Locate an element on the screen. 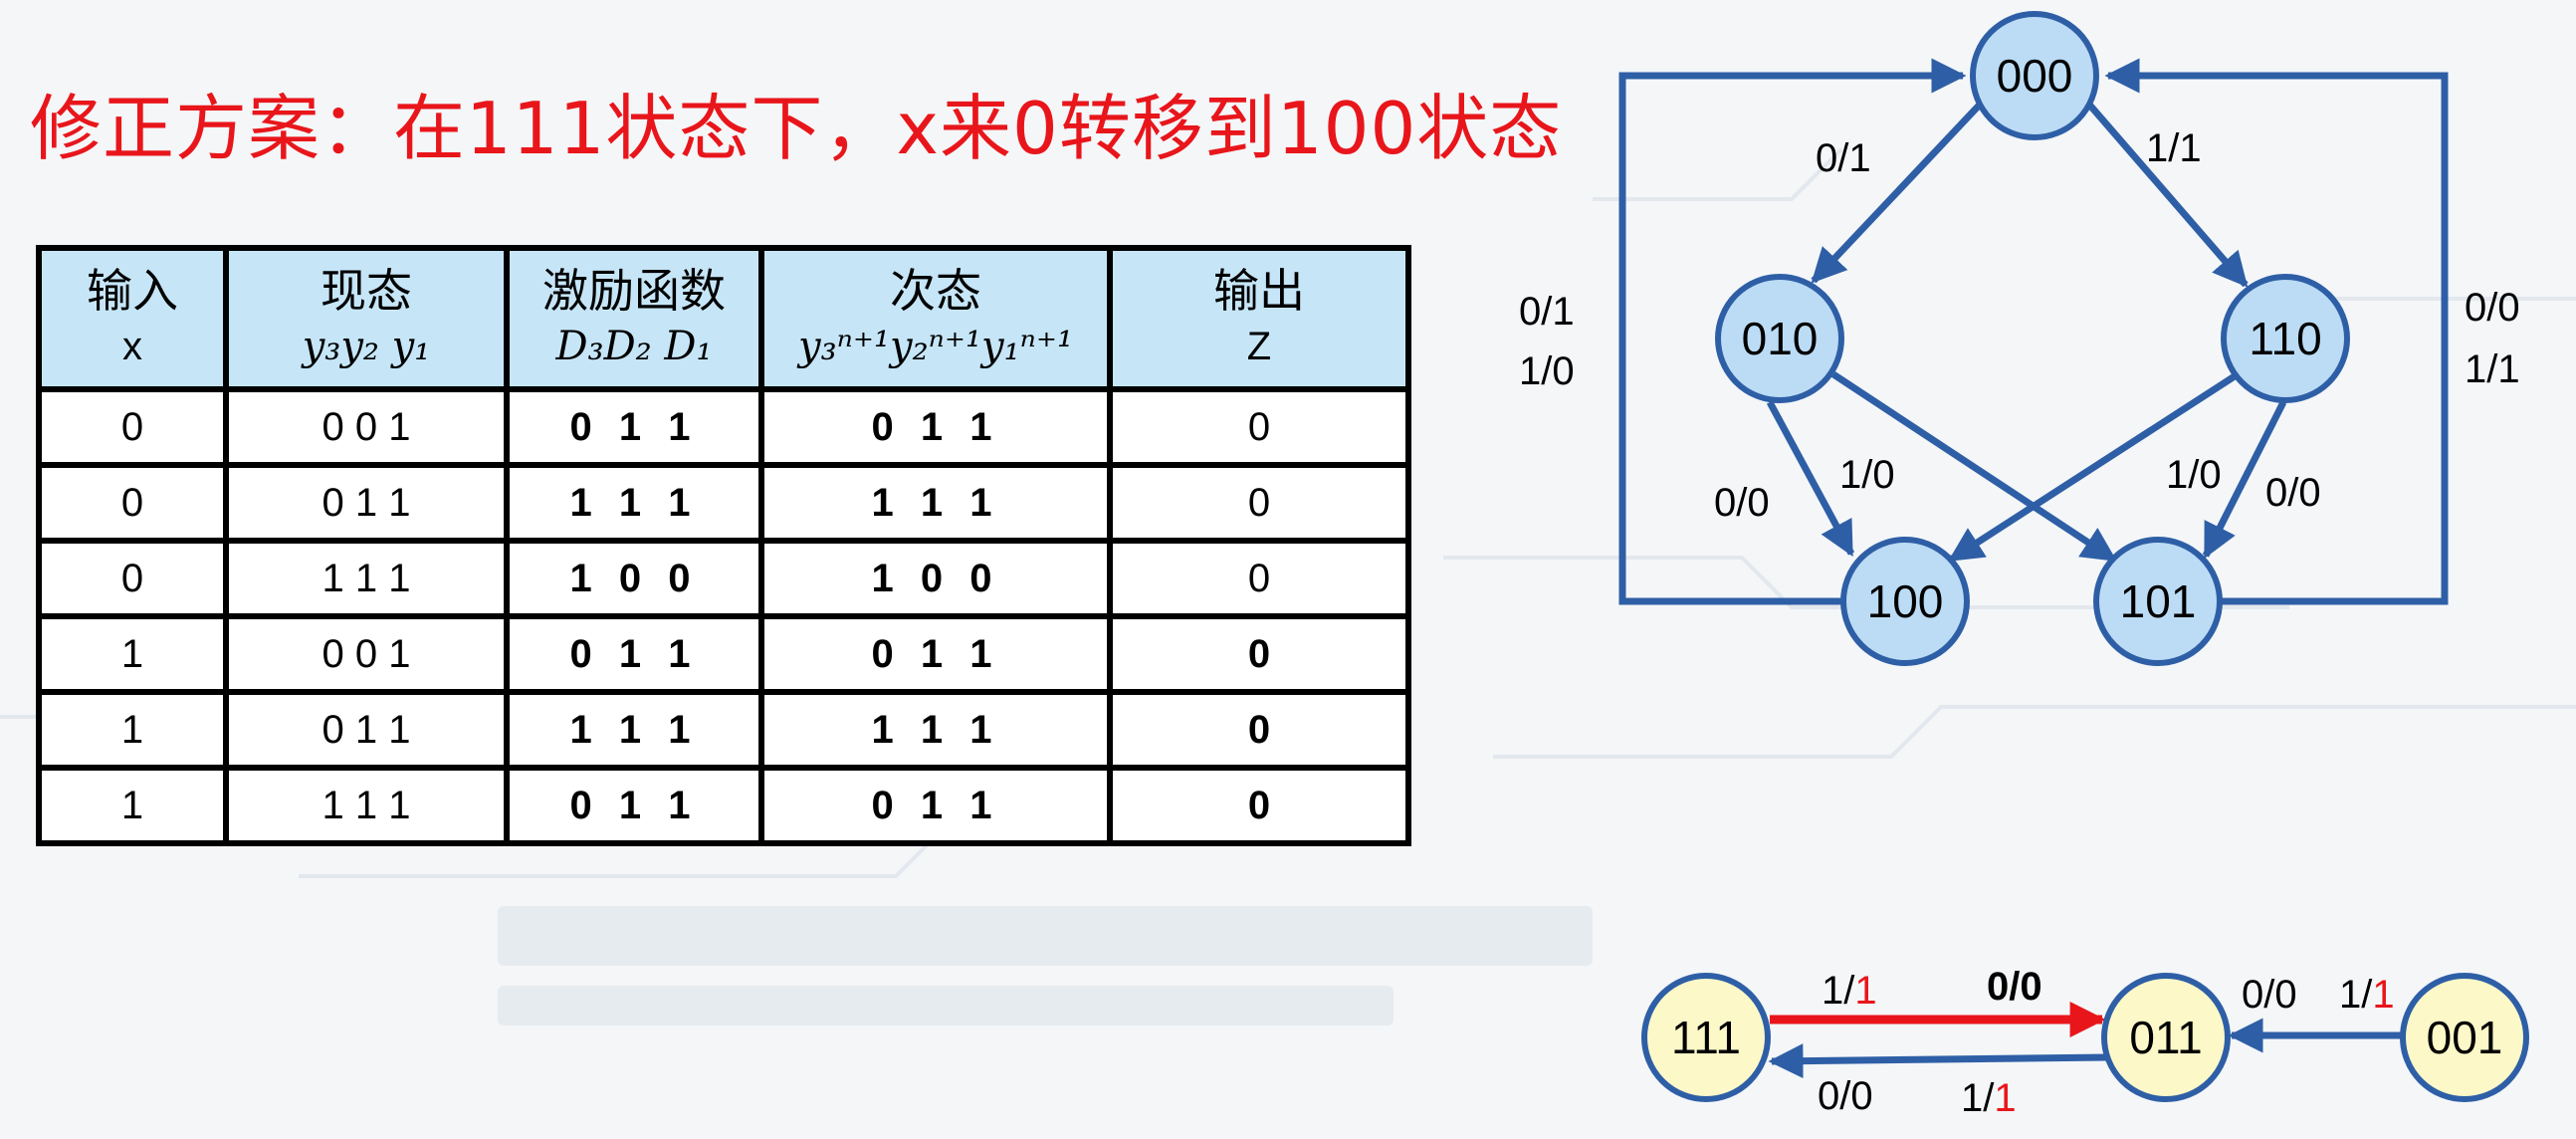  label-001-011-a: 0/0 is located at coordinates (2269, 995).